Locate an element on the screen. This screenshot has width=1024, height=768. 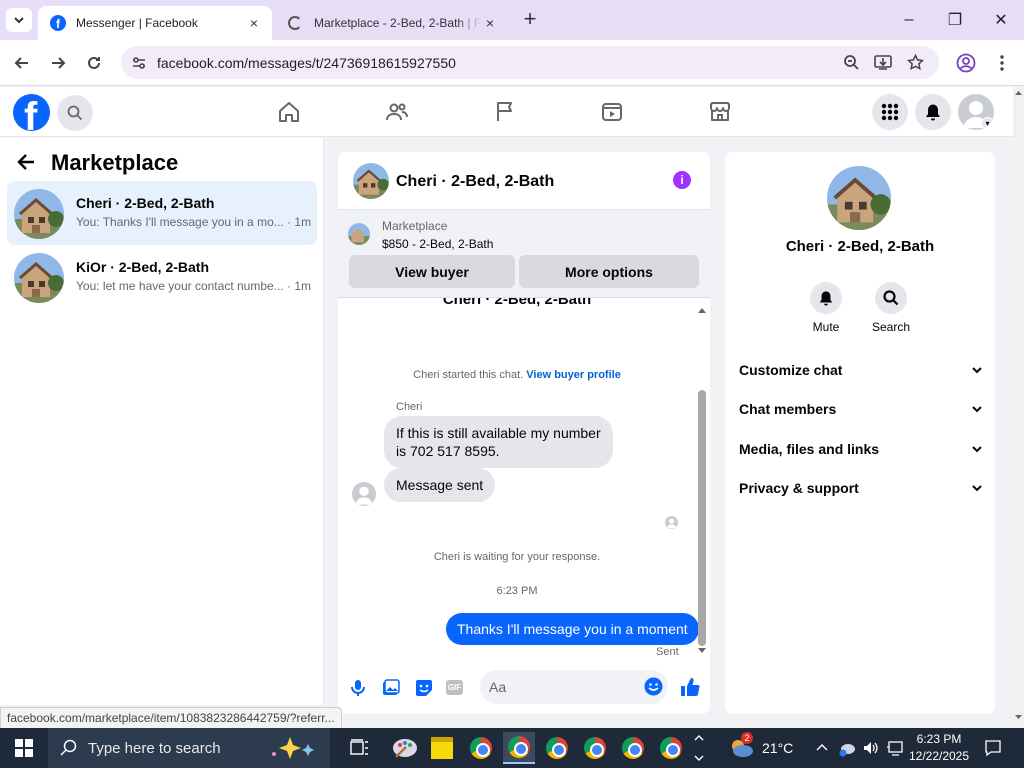
nav-friends is located at coordinates (397, 112).